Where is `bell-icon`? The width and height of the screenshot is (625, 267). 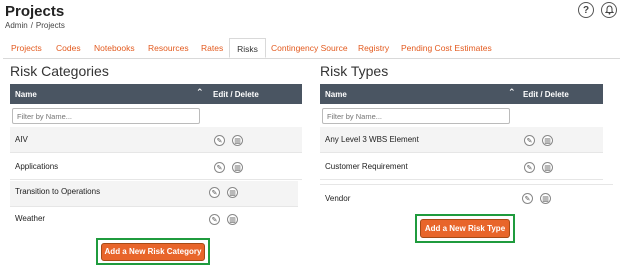 bell-icon is located at coordinates (609, 10).